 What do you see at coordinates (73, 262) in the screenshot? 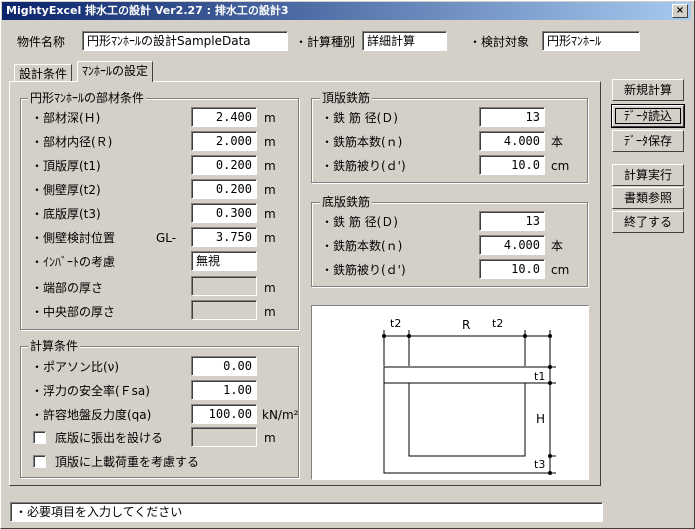
I see `member-label: ・ｲﾝﾊﾞｰﾄの考慮` at bounding box center [73, 262].